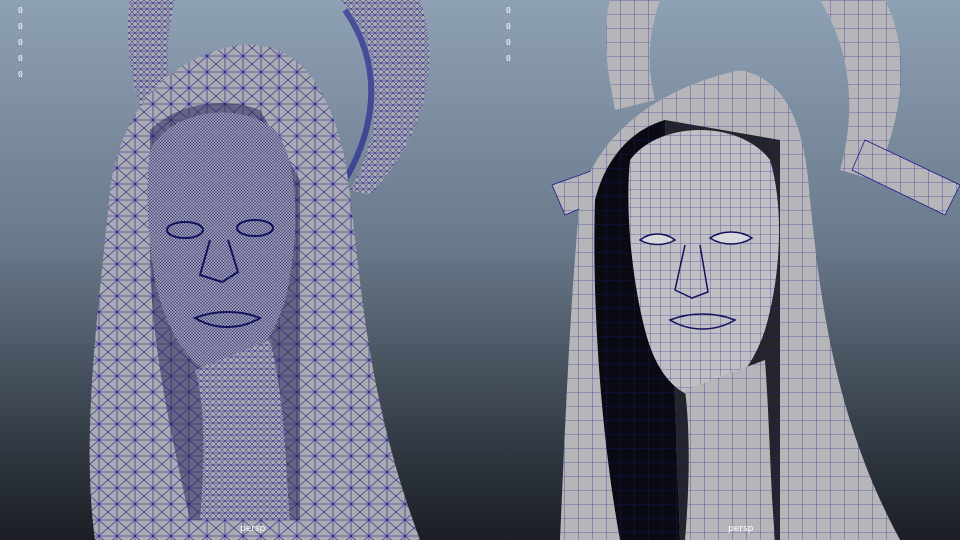 Image resolution: width=960 pixels, height=540 pixels. What do you see at coordinates (508, 35) in the screenshot?
I see `hud-readout: 0 0 0 0` at bounding box center [508, 35].